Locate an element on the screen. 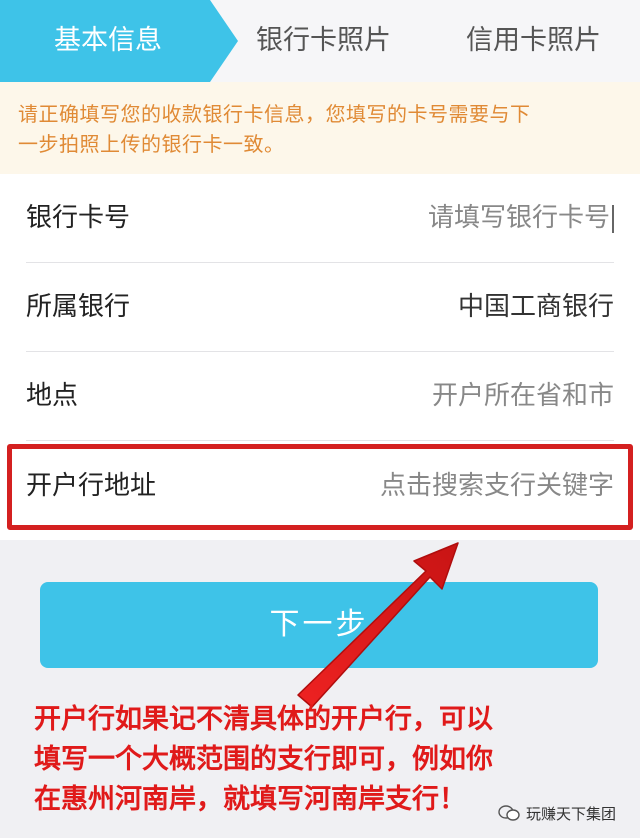 The image size is (640, 838). card-number-label: 银行卡号 is located at coordinates (78, 218).